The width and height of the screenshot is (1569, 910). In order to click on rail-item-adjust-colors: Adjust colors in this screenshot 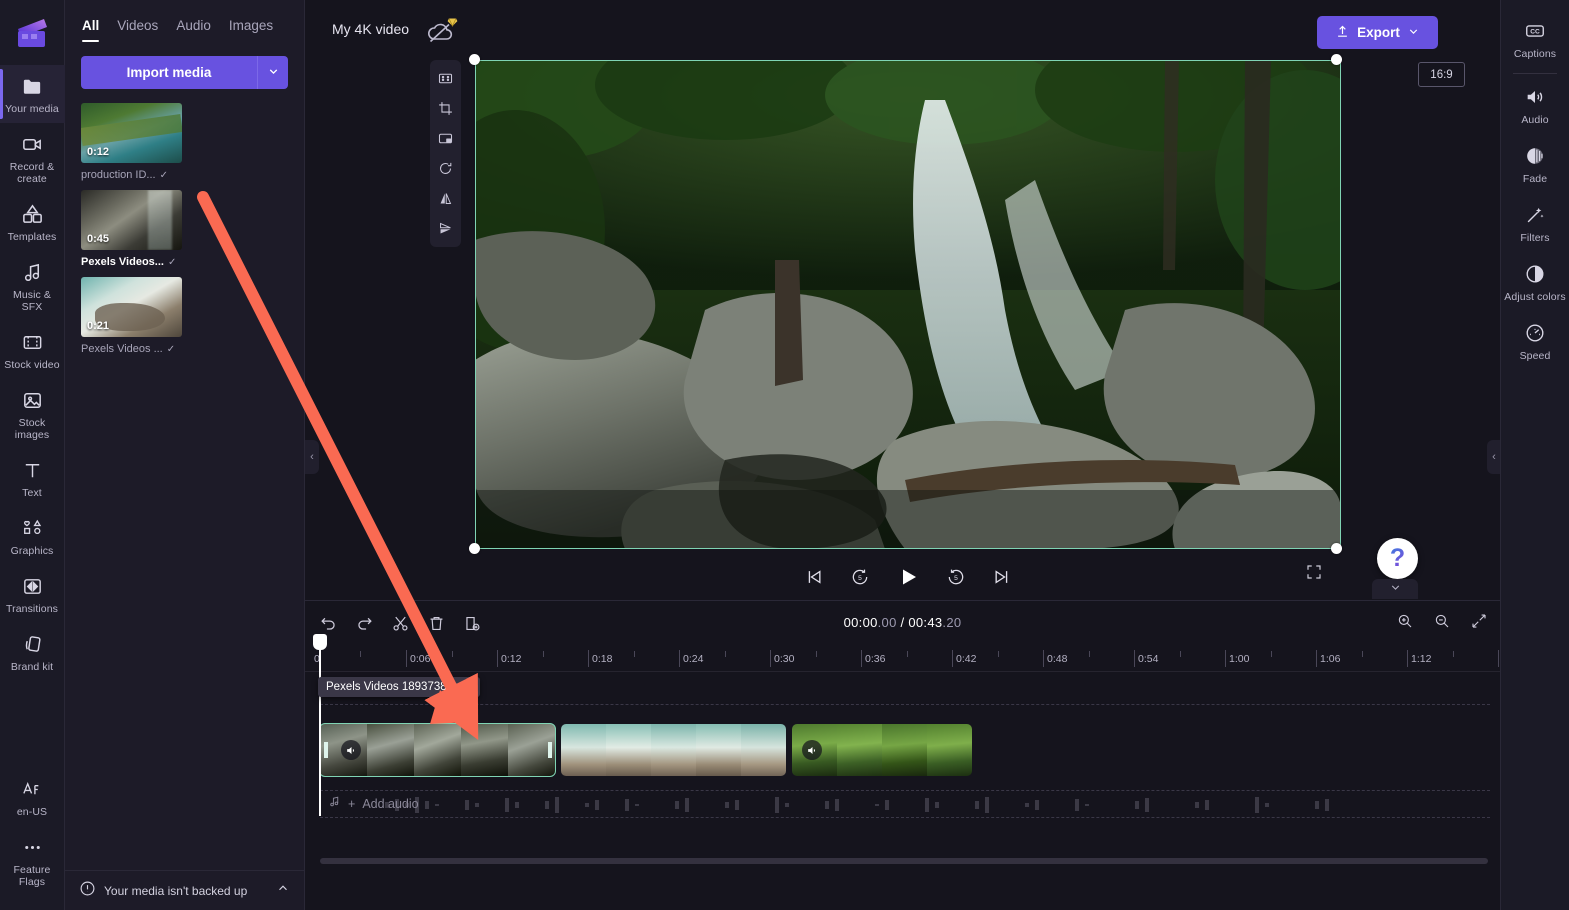, I will do `click(1535, 282)`.